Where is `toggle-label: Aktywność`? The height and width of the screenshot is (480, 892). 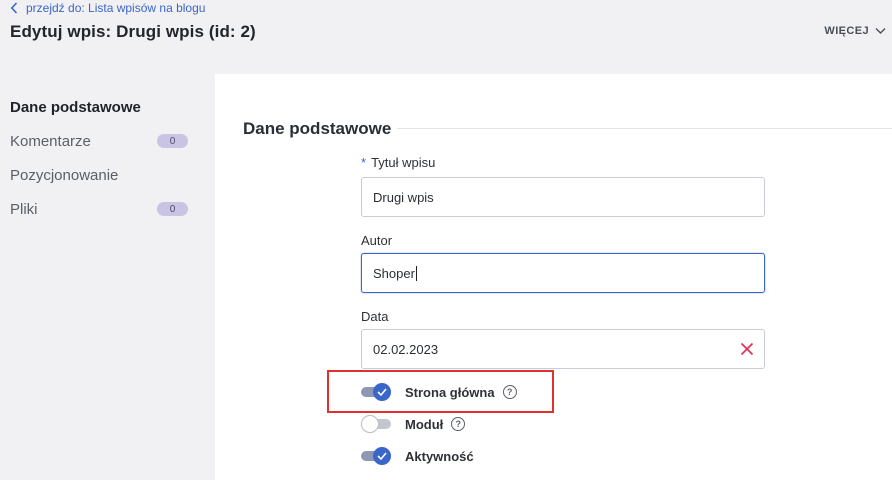
toggle-label: Aktywność is located at coordinates (439, 456).